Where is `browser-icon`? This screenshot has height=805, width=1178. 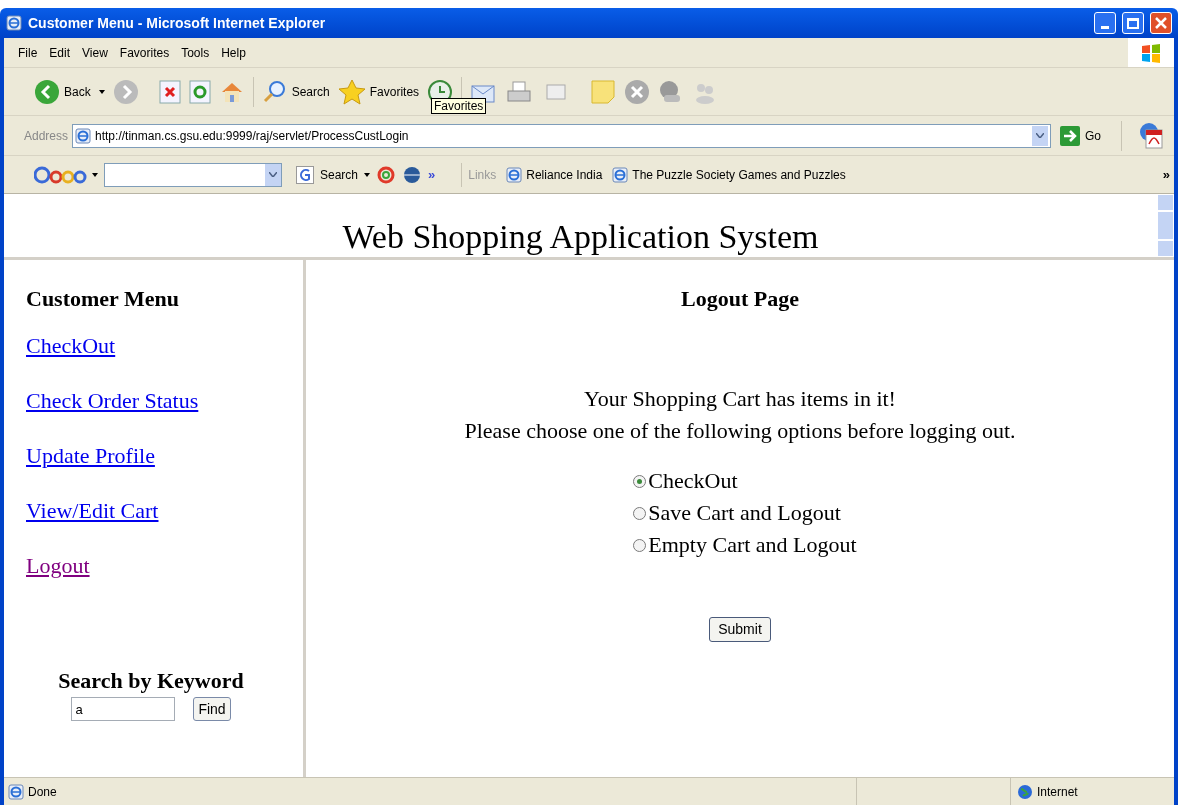 browser-icon is located at coordinates (14, 23).